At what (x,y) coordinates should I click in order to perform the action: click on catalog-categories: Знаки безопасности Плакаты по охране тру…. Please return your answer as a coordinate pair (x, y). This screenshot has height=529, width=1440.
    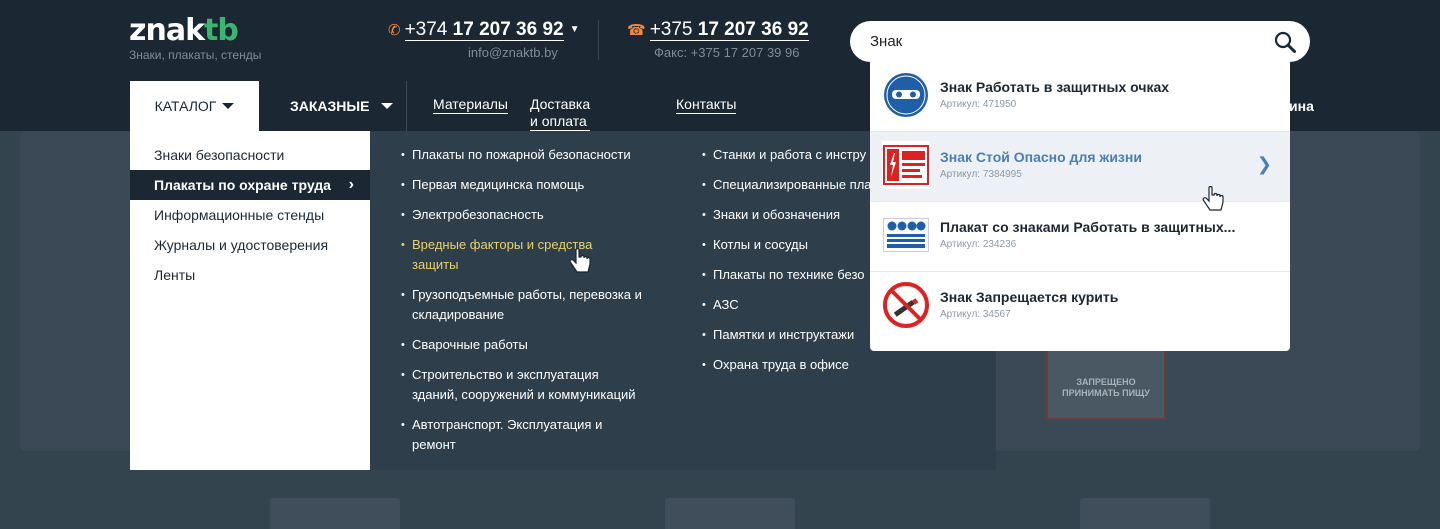
    Looking at the image, I should click on (250, 300).